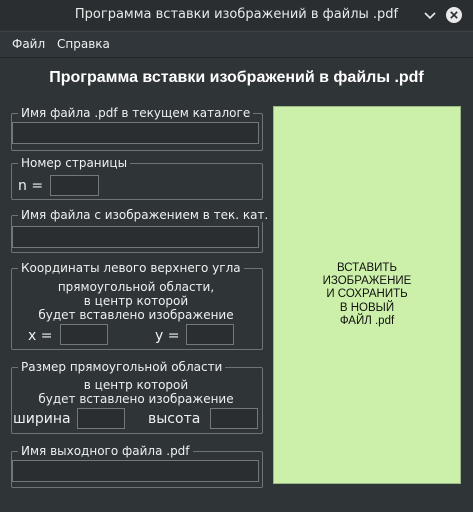  What do you see at coordinates (74, 185) in the screenshot?
I see `page-number-input` at bounding box center [74, 185].